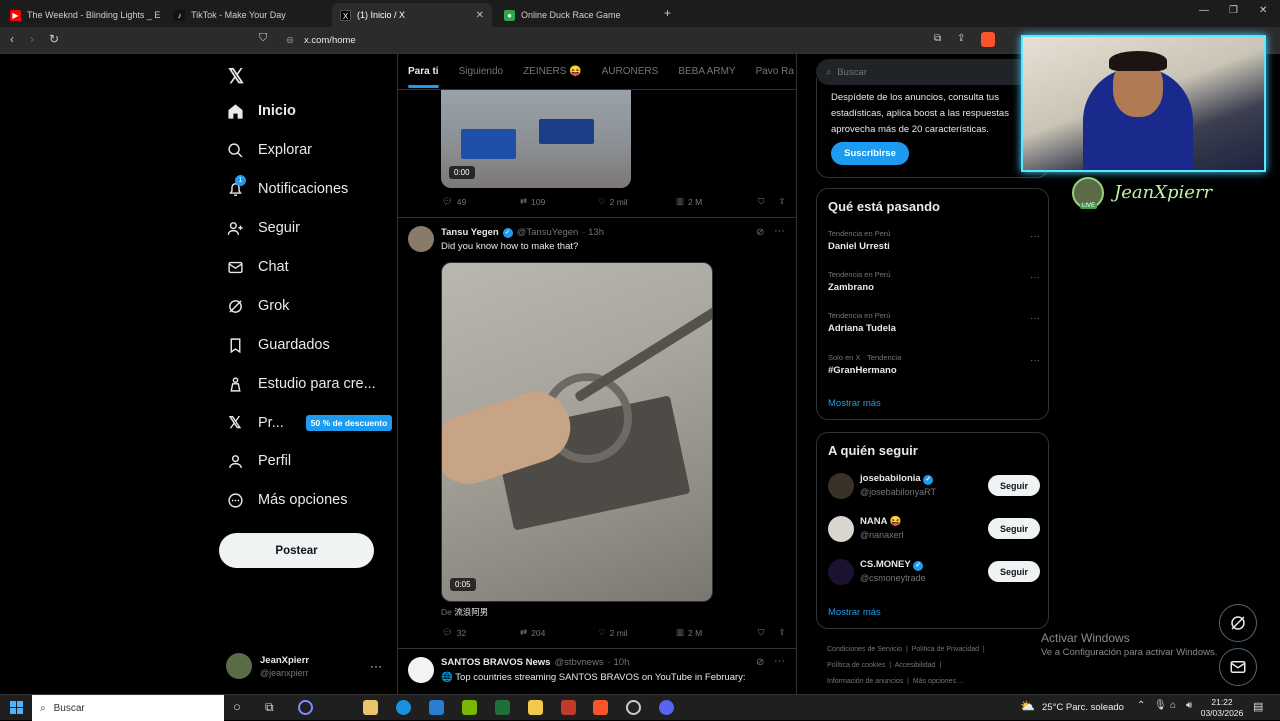 This screenshot has width=1280, height=721. What do you see at coordinates (480, 15) in the screenshot?
I see `close-tab-icon: ✕` at bounding box center [480, 15].